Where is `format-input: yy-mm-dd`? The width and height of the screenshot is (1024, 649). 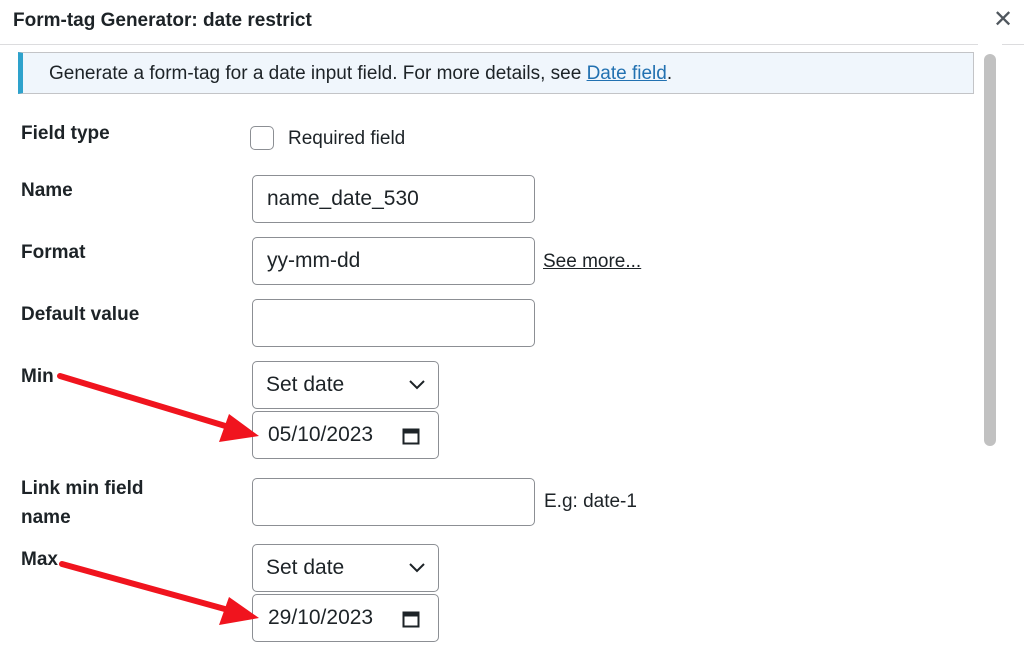
format-input: yy-mm-dd is located at coordinates (393, 261).